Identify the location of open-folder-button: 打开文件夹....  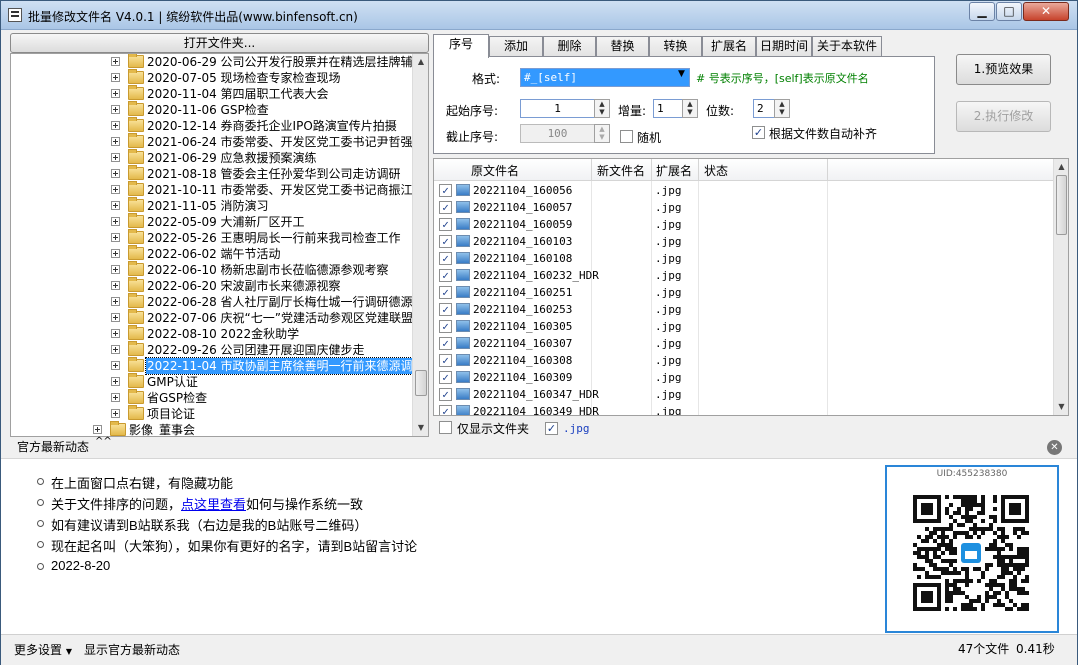
(219, 43).